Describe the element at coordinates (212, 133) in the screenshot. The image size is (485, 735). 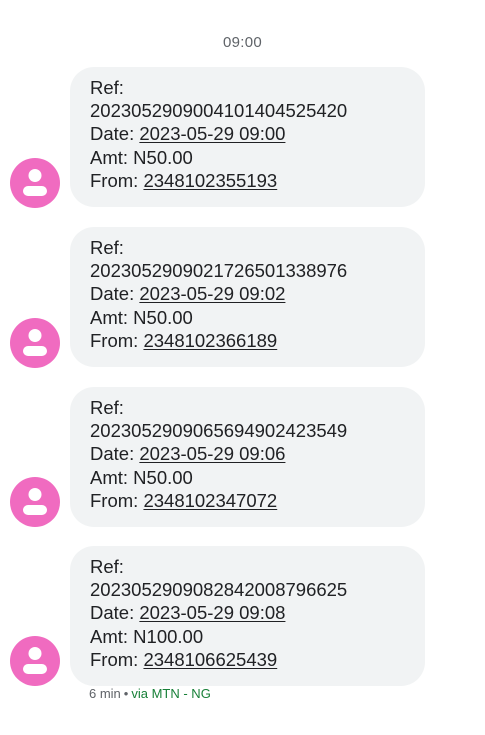
I see `date-link: 2023-05-29 09:00` at that location.